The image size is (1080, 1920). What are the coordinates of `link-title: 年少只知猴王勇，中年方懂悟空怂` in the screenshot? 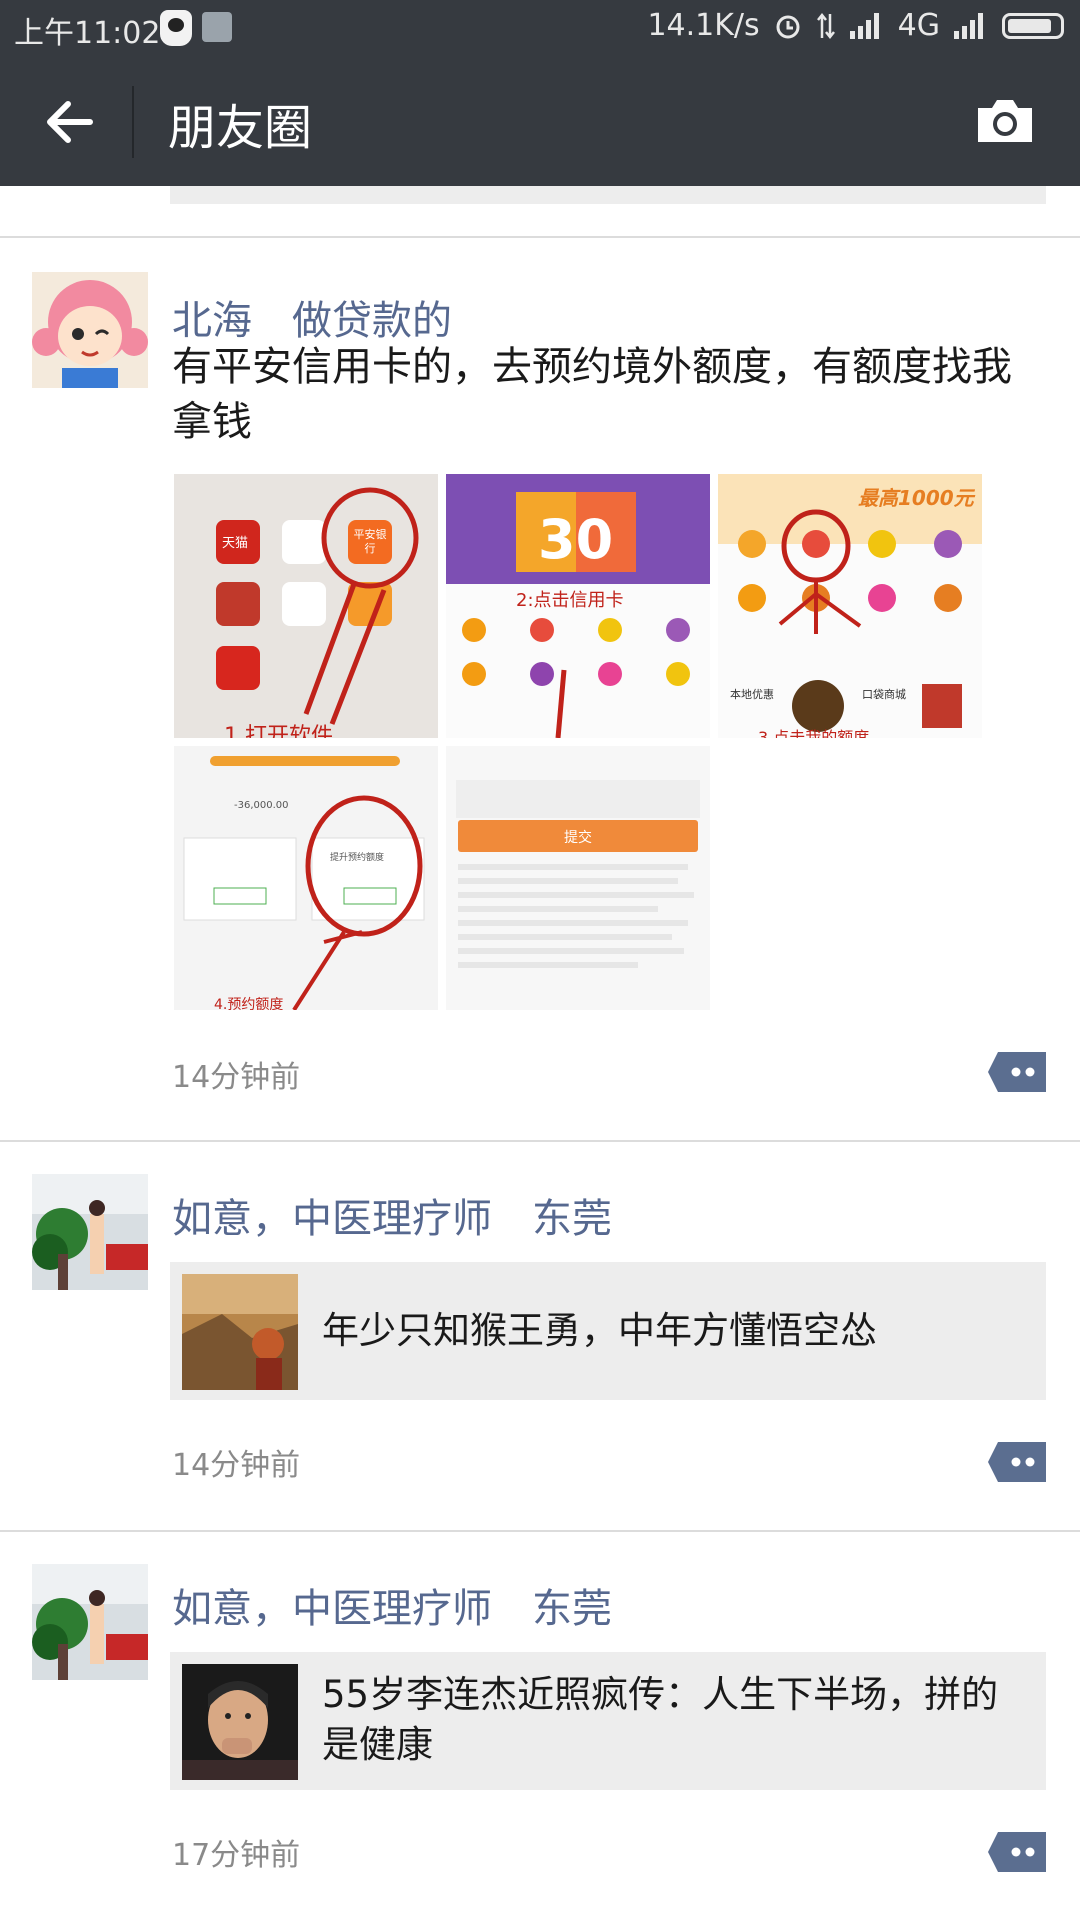 It's located at (599, 1330).